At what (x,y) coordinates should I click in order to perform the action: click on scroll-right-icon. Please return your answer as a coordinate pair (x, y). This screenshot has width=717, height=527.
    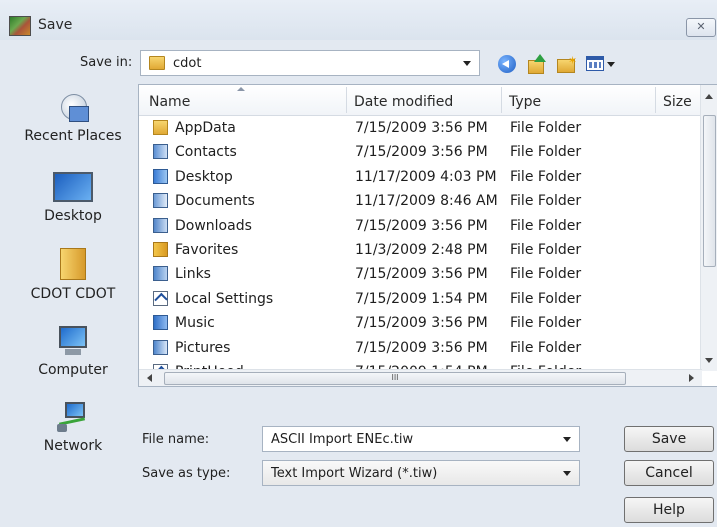
    Looking at the image, I should click on (691, 378).